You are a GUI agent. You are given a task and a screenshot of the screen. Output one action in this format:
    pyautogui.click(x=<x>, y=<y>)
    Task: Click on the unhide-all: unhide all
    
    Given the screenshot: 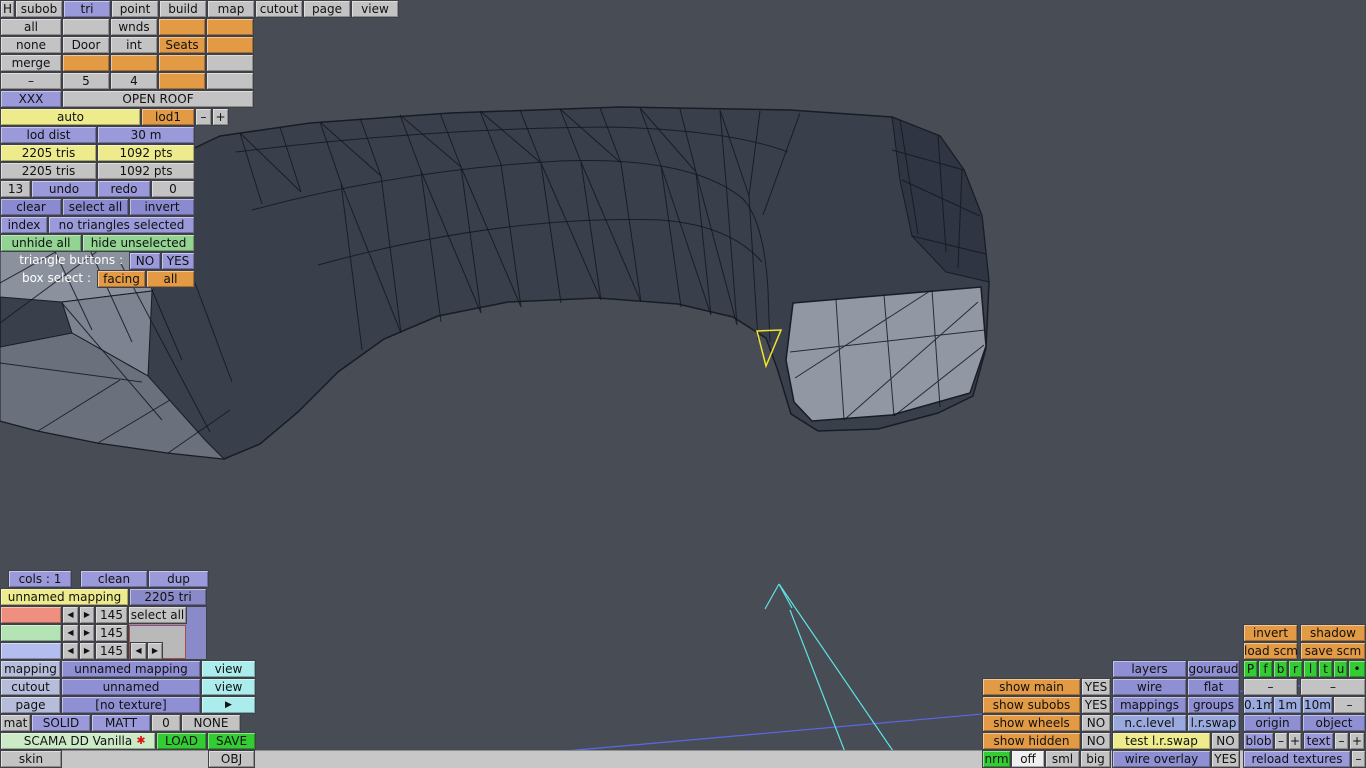 What is the action you would take?
    pyautogui.click(x=41, y=243)
    